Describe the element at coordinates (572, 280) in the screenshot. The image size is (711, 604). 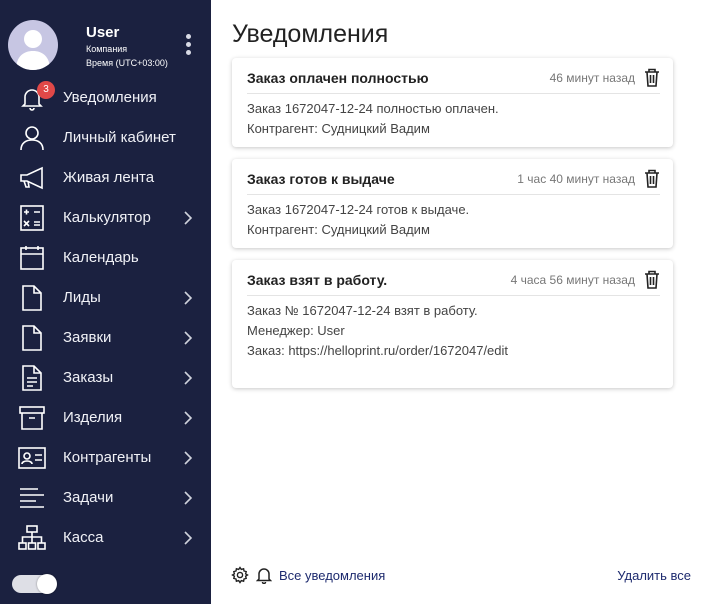
I see `notification-time: 4 часа 56 минут назад` at that location.